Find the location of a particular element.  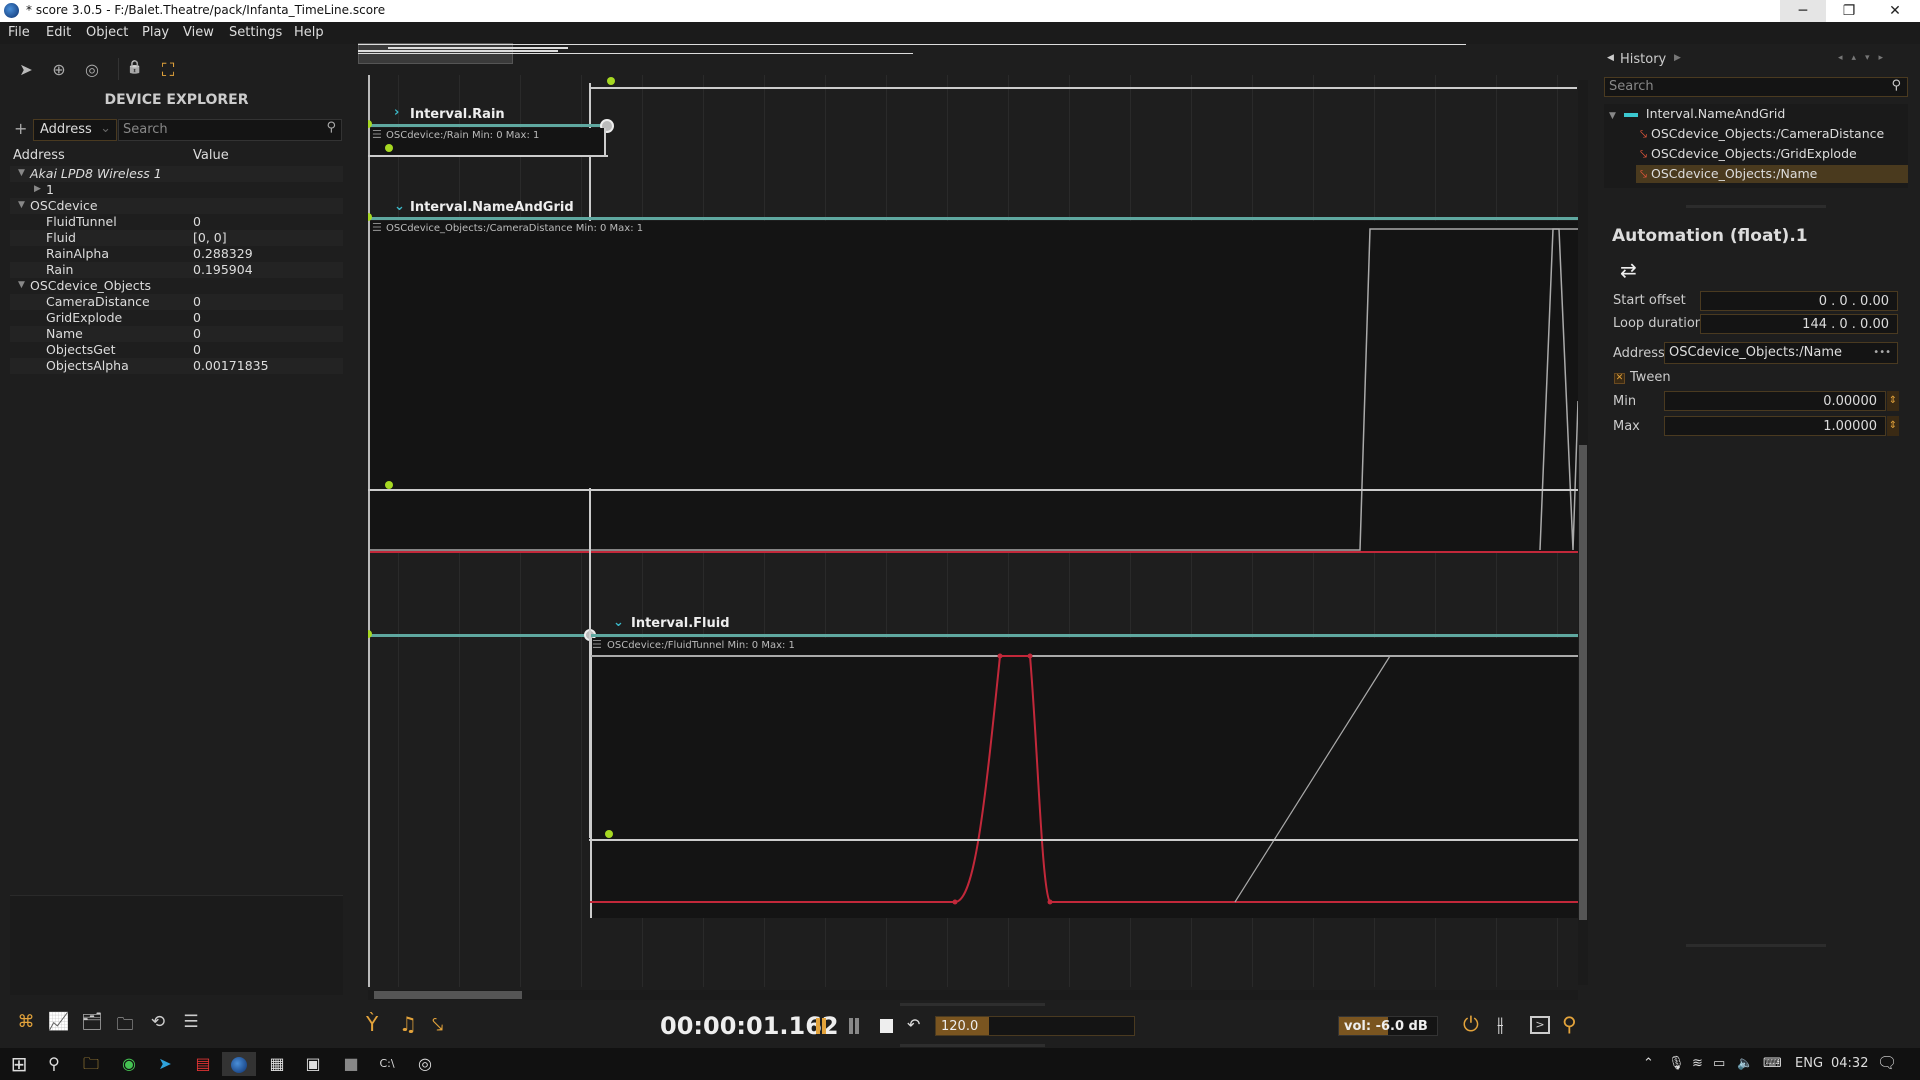

chart-icon: 📈 is located at coordinates (59, 1023).